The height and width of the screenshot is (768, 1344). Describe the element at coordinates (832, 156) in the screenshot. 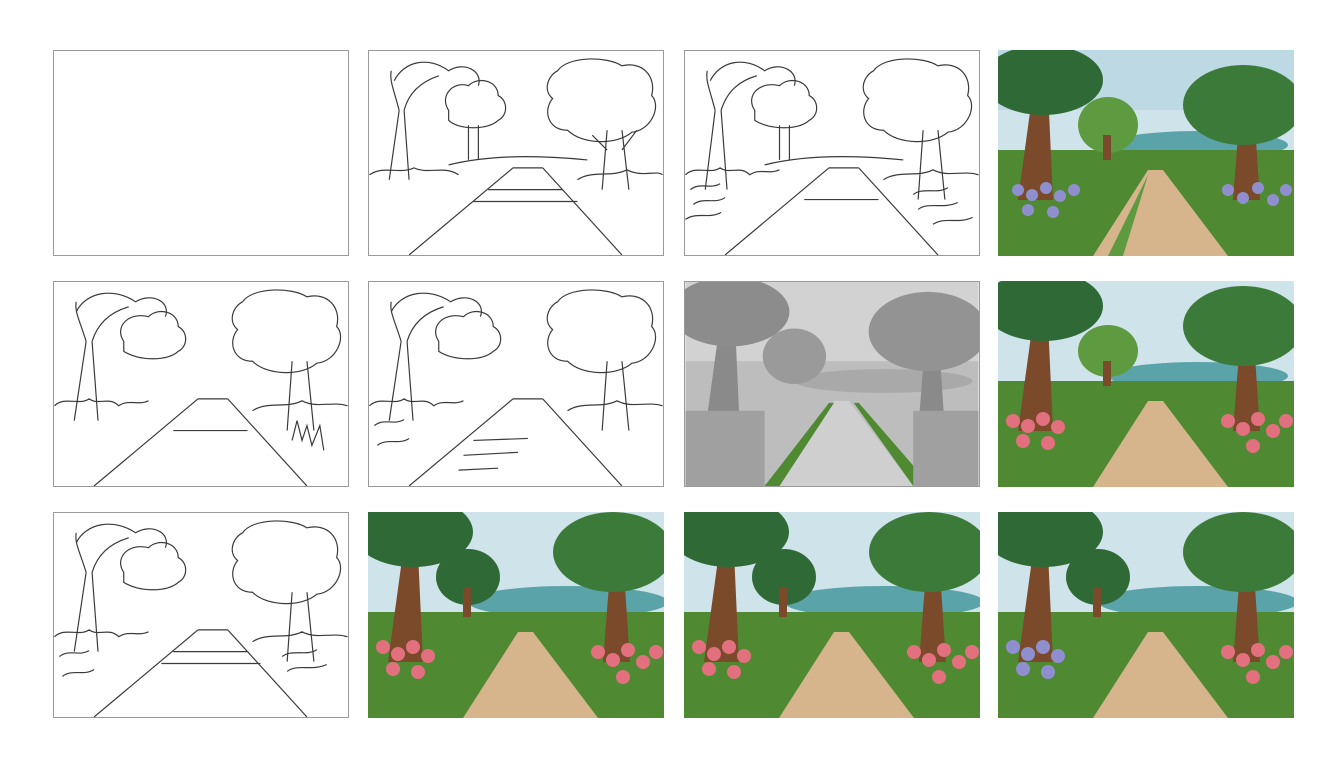

I see `lineart-detailed` at that location.